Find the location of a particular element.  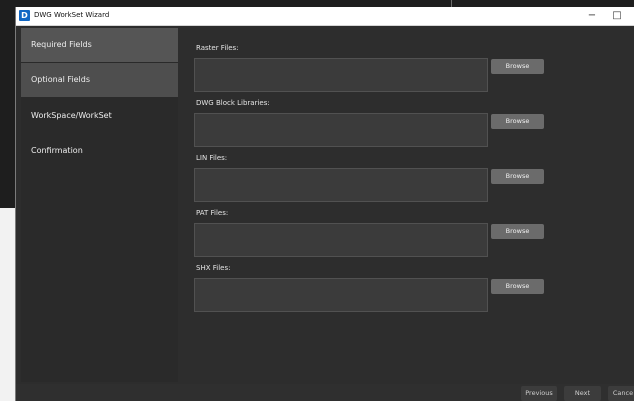

sidebar-item-required-fields: Required Fields is located at coordinates (99, 45).